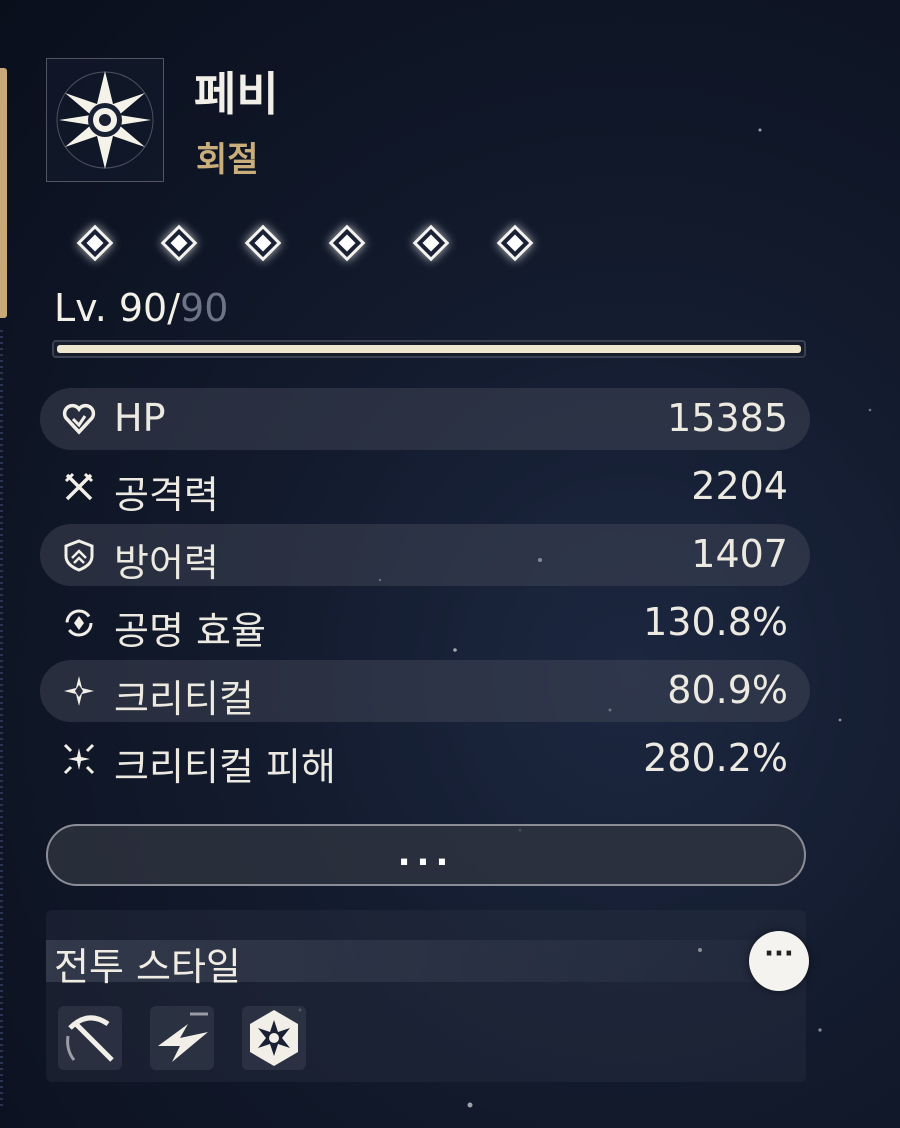  Describe the element at coordinates (147, 967) in the screenshot. I see `battle-style-title: 전투 스타일` at that location.